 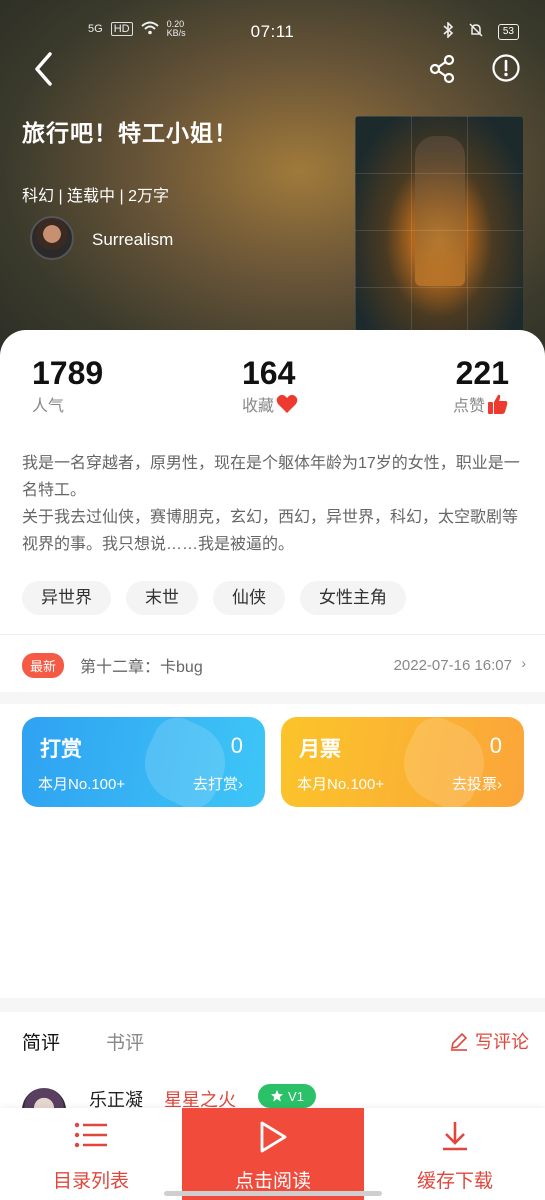 What do you see at coordinates (90, 1181) in the screenshot?
I see `toc-label: 目录列表` at bounding box center [90, 1181].